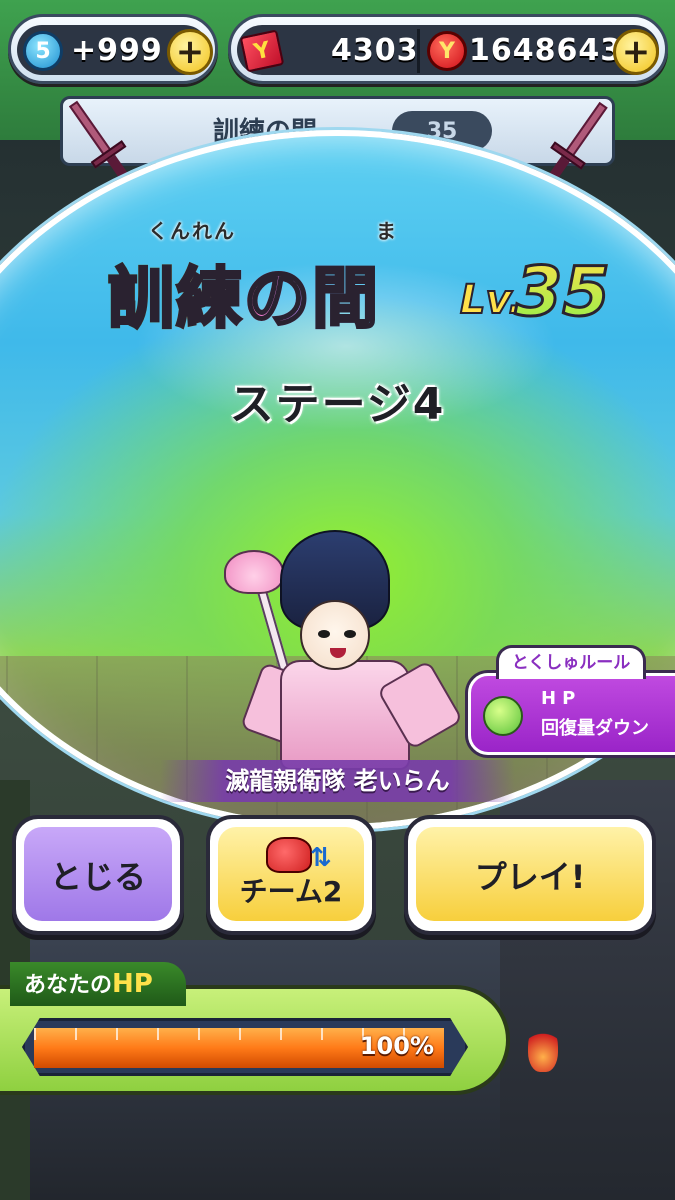 The width and height of the screenshot is (675, 1200). What do you see at coordinates (291, 891) in the screenshot?
I see `team-button-label: チーム2` at bounding box center [291, 891].